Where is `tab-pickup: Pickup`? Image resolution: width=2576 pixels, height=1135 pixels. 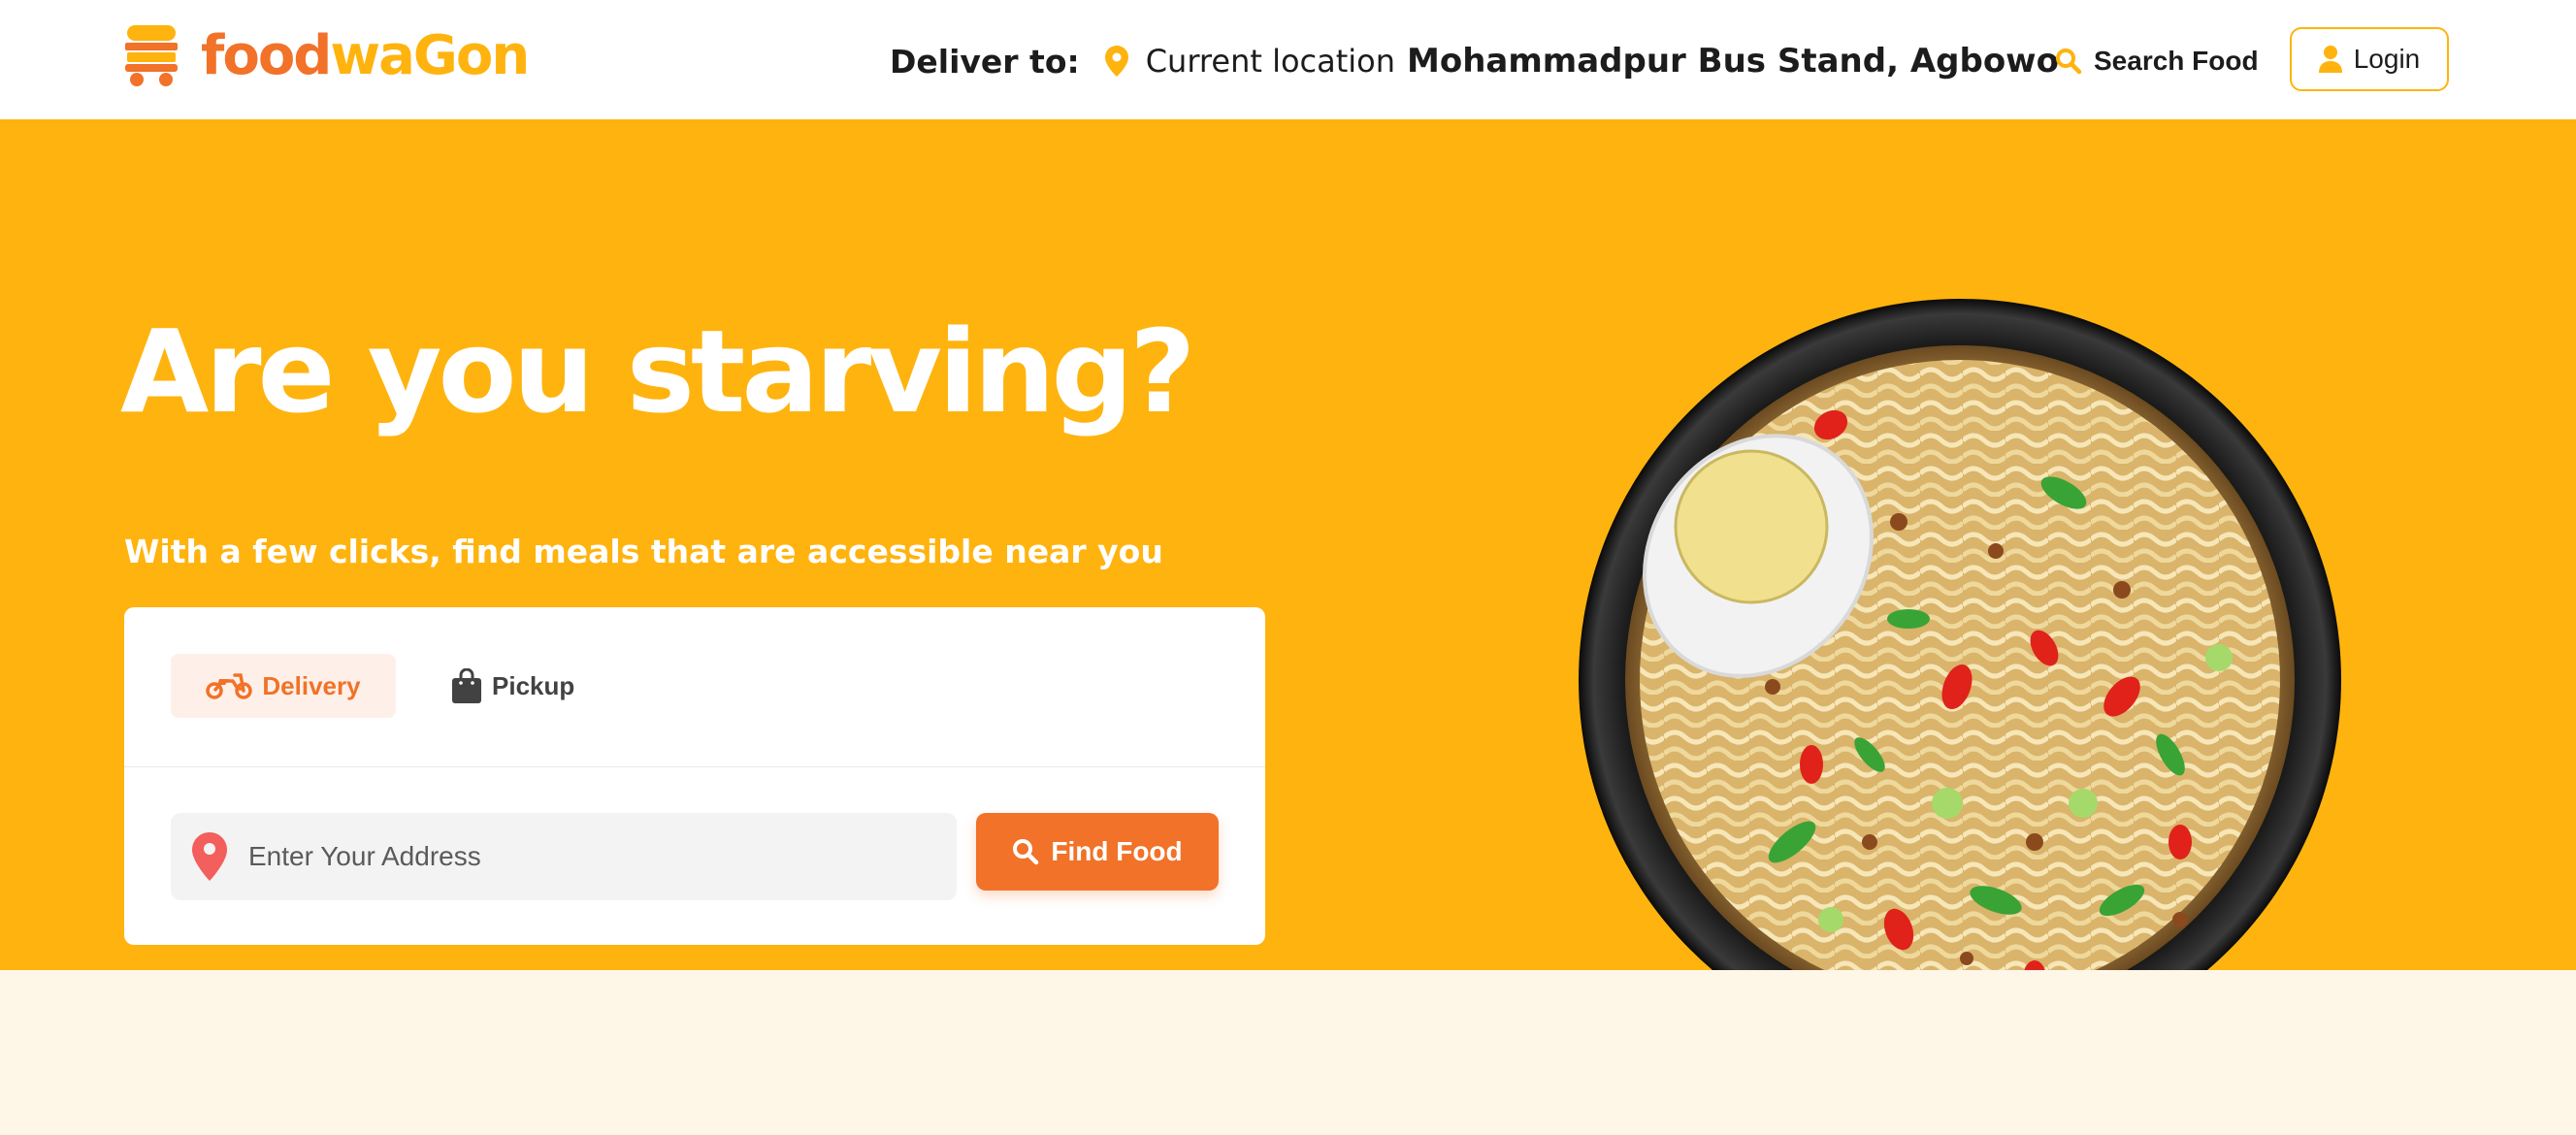 tab-pickup: Pickup is located at coordinates (513, 686).